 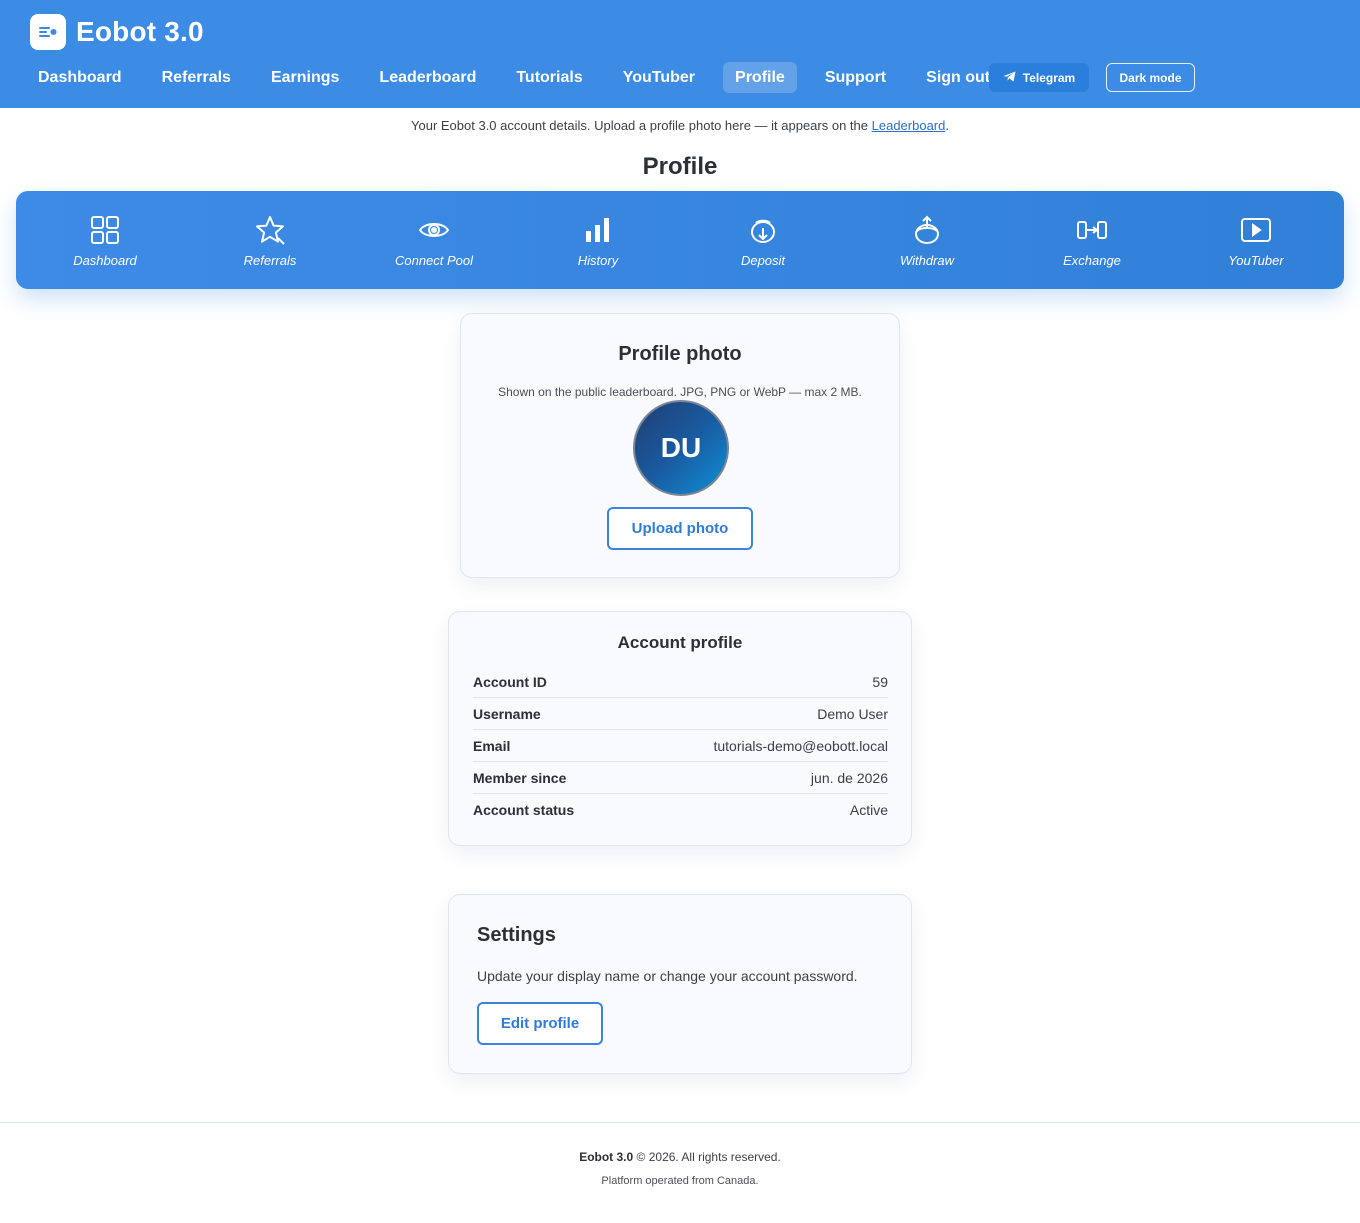 What do you see at coordinates (520, 777) in the screenshot?
I see `row-label: Member since` at bounding box center [520, 777].